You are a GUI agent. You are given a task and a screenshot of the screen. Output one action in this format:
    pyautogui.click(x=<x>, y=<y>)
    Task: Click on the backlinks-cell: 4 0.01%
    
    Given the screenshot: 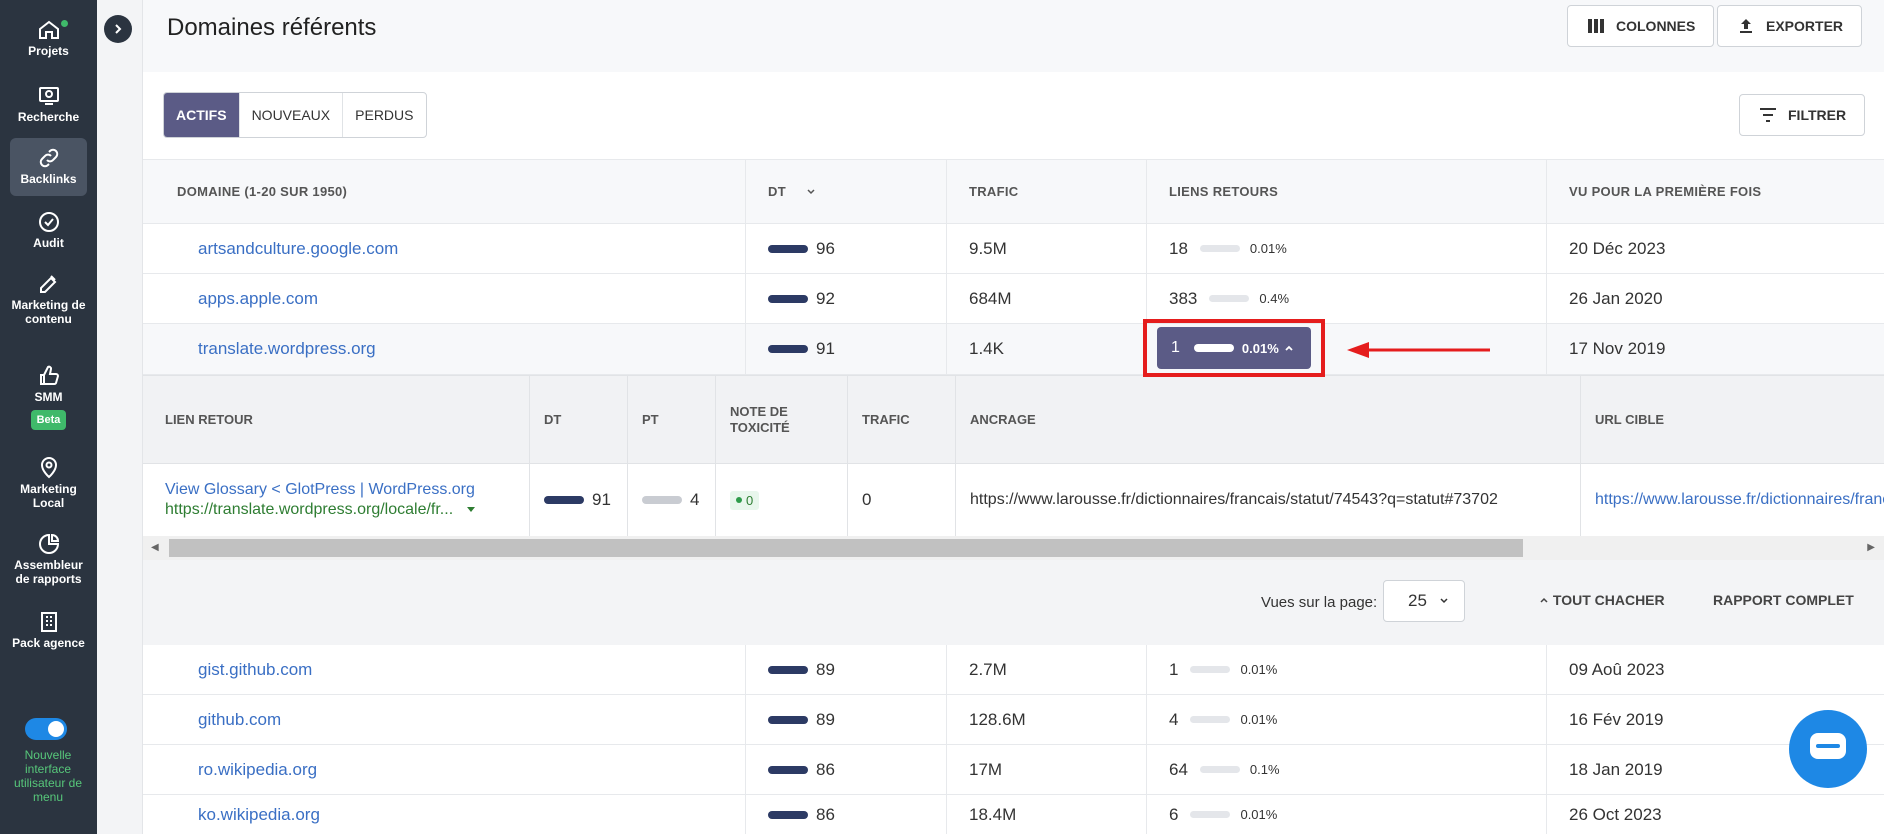 What is the action you would take?
    pyautogui.click(x=1346, y=719)
    